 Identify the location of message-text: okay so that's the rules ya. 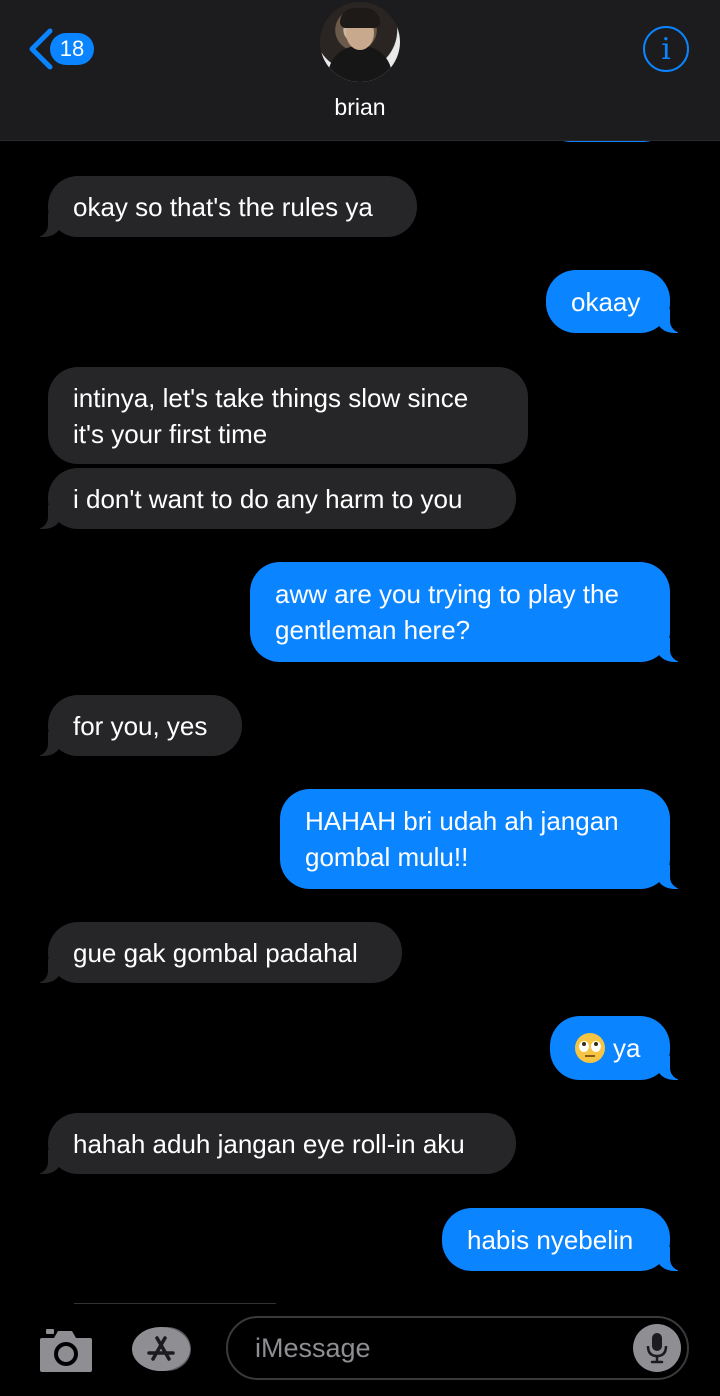
(223, 206).